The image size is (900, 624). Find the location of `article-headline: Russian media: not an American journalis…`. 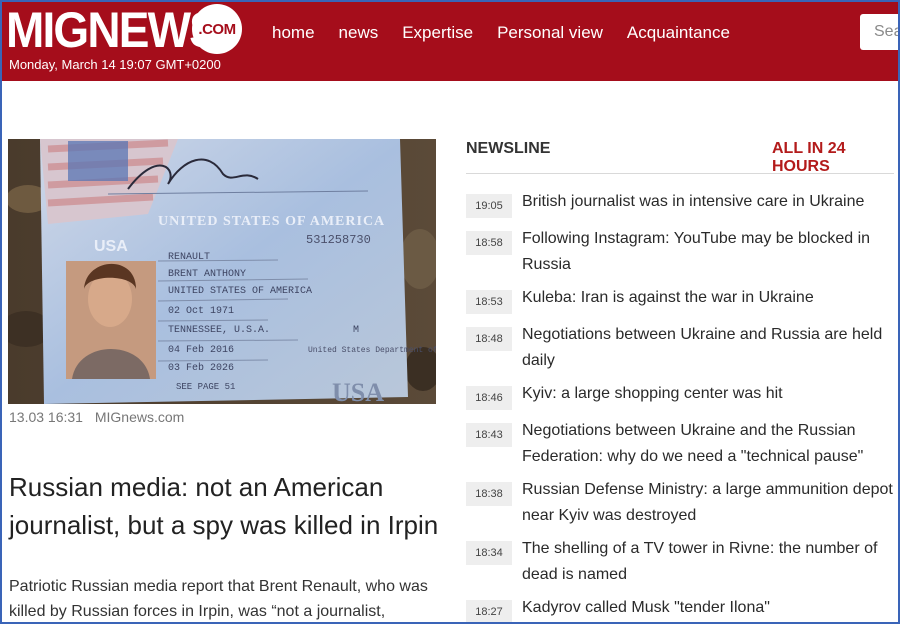

article-headline: Russian media: not an American journalis… is located at coordinates (229, 506).